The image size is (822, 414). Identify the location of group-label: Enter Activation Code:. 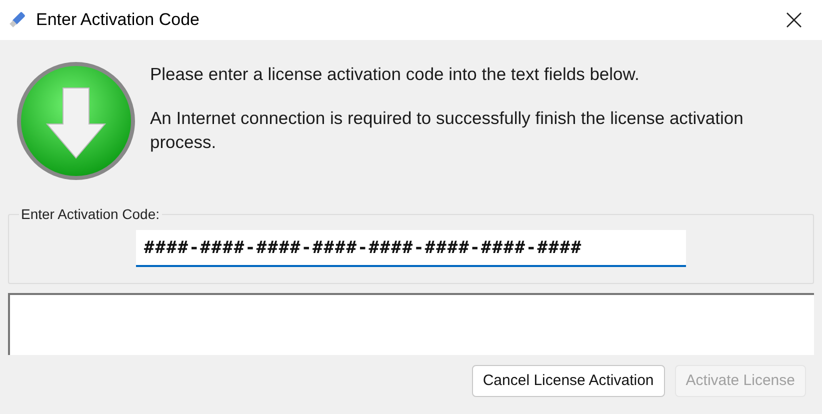
(90, 214).